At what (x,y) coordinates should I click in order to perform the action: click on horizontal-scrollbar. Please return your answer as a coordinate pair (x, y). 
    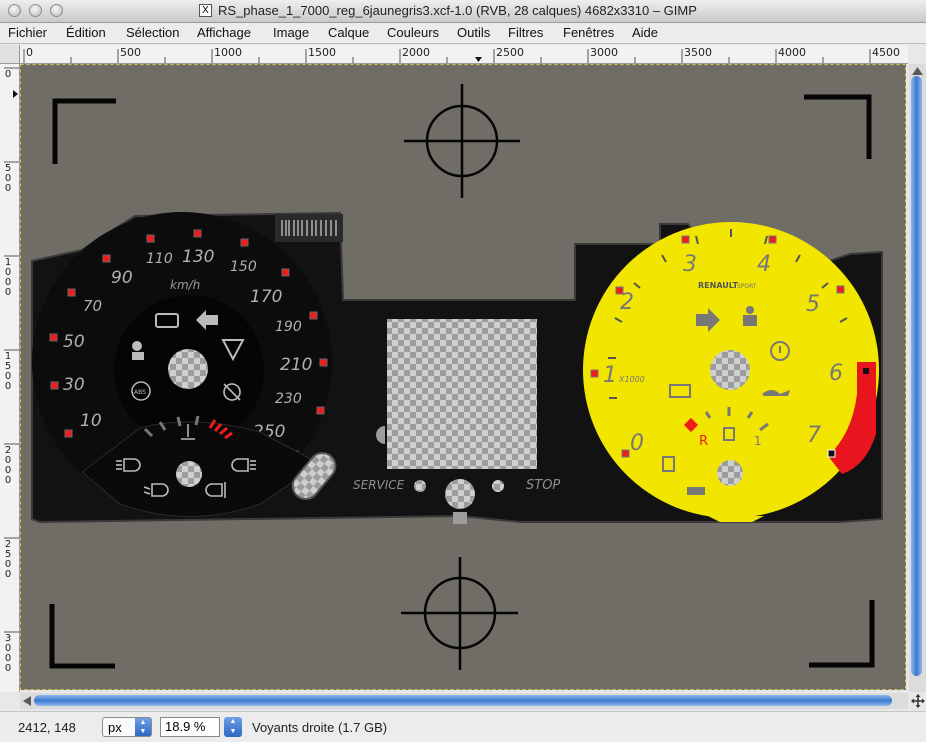
    Looking at the image, I should click on (464, 701).